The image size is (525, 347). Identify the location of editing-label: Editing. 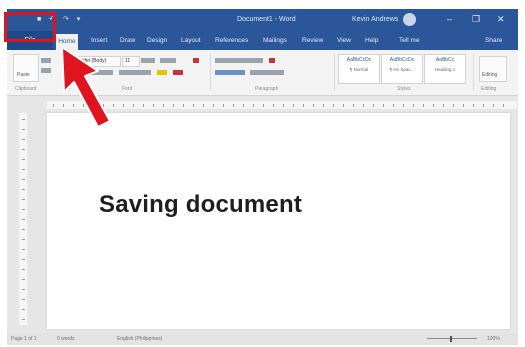
(490, 75).